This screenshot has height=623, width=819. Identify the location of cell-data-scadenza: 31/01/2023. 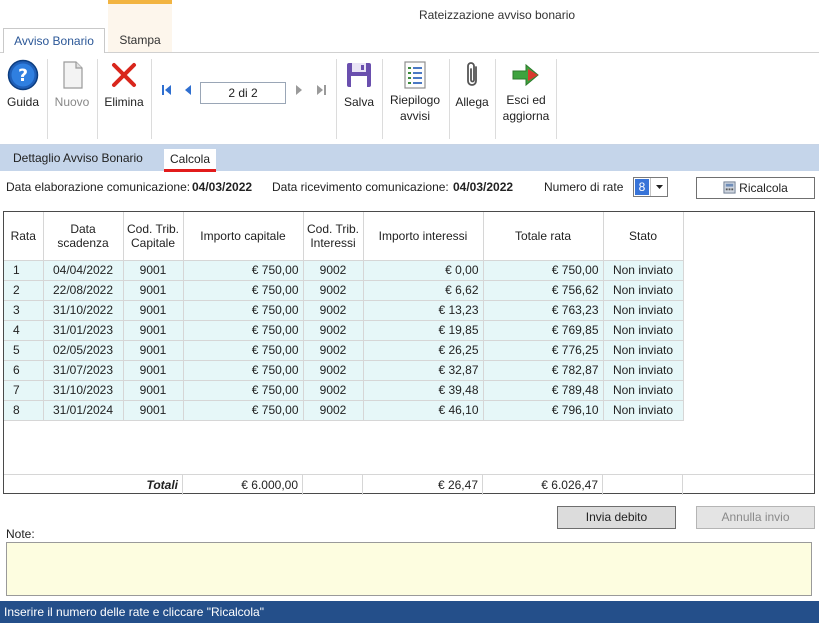
(83, 330).